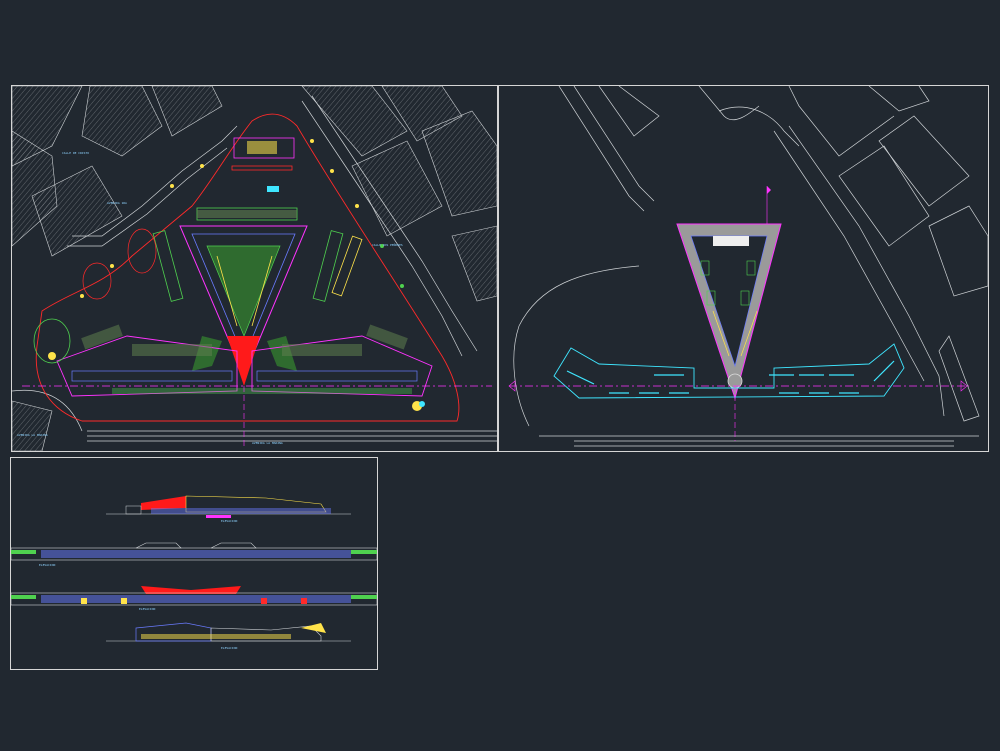  What do you see at coordinates (194, 554) in the screenshot?
I see `elevation-2: ELEVACION` at bounding box center [194, 554].